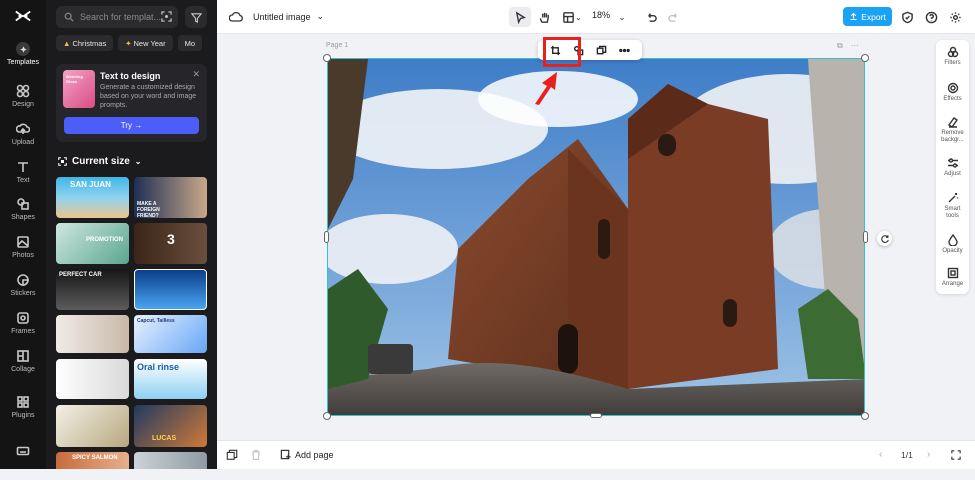 This screenshot has height=480, width=975. Describe the element at coordinates (673, 17) in the screenshot. I see `redo-button` at that location.